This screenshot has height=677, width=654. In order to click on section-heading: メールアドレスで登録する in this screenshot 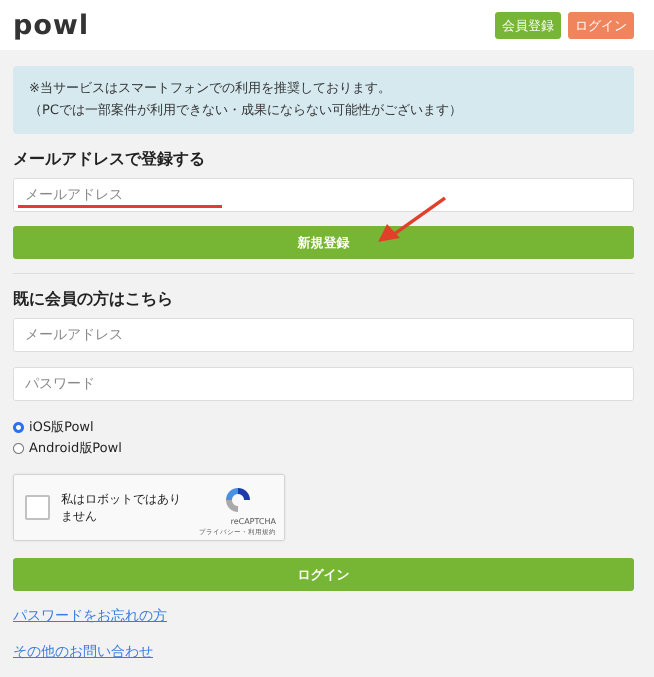, I will do `click(109, 159)`.